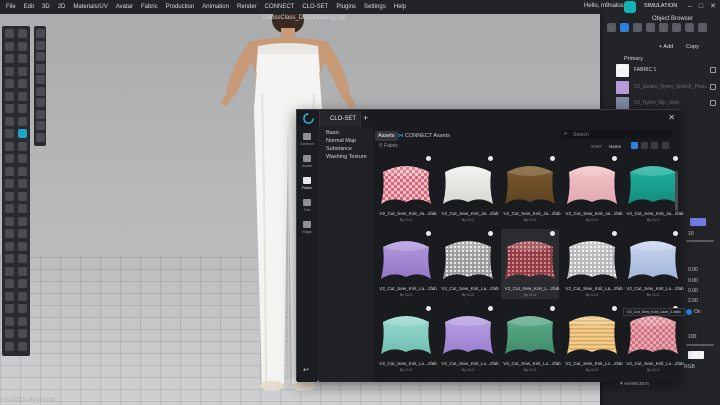  What do you see at coordinates (630, 7) in the screenshot?
I see `app-logo-icon` at bounding box center [630, 7].